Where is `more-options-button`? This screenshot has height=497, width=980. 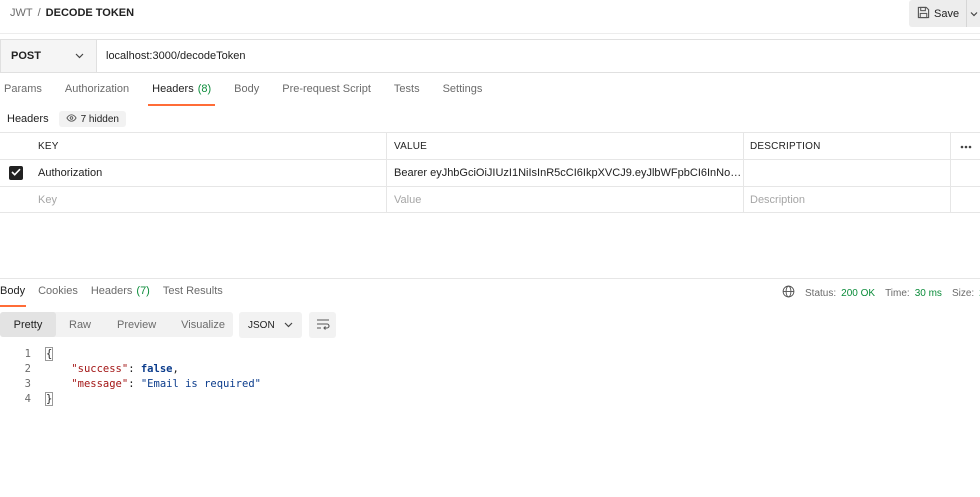 more-options-button is located at coordinates (965, 146).